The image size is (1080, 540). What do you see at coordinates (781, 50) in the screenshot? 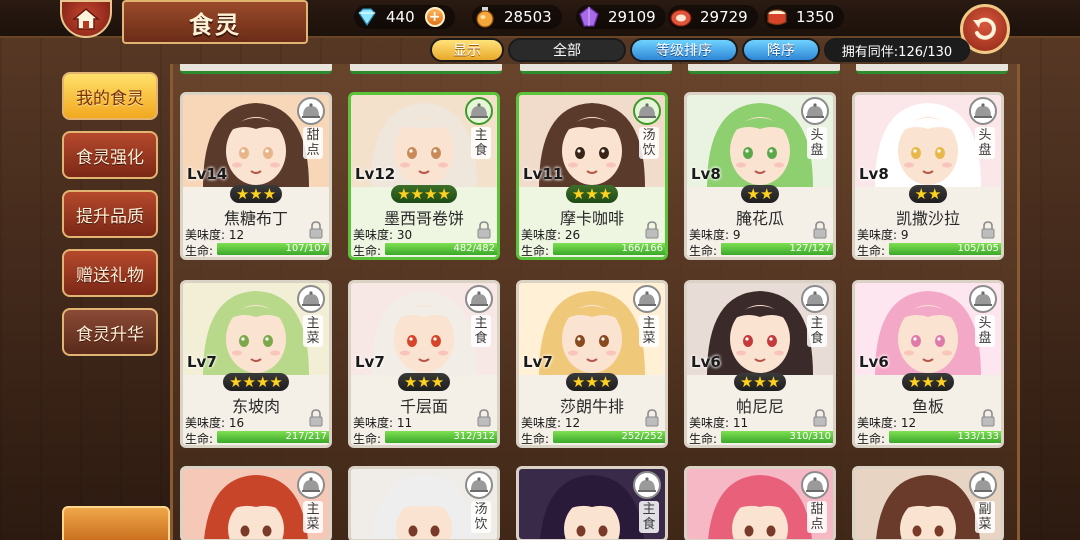
I see `descending-button: 降序` at bounding box center [781, 50].